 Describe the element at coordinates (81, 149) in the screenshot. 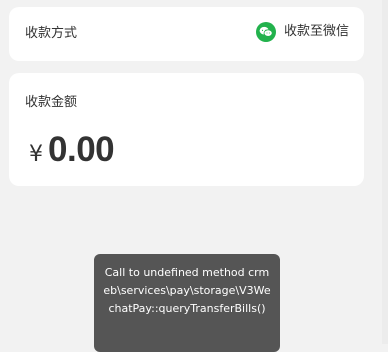

I see `amount-value: 0.00` at that location.